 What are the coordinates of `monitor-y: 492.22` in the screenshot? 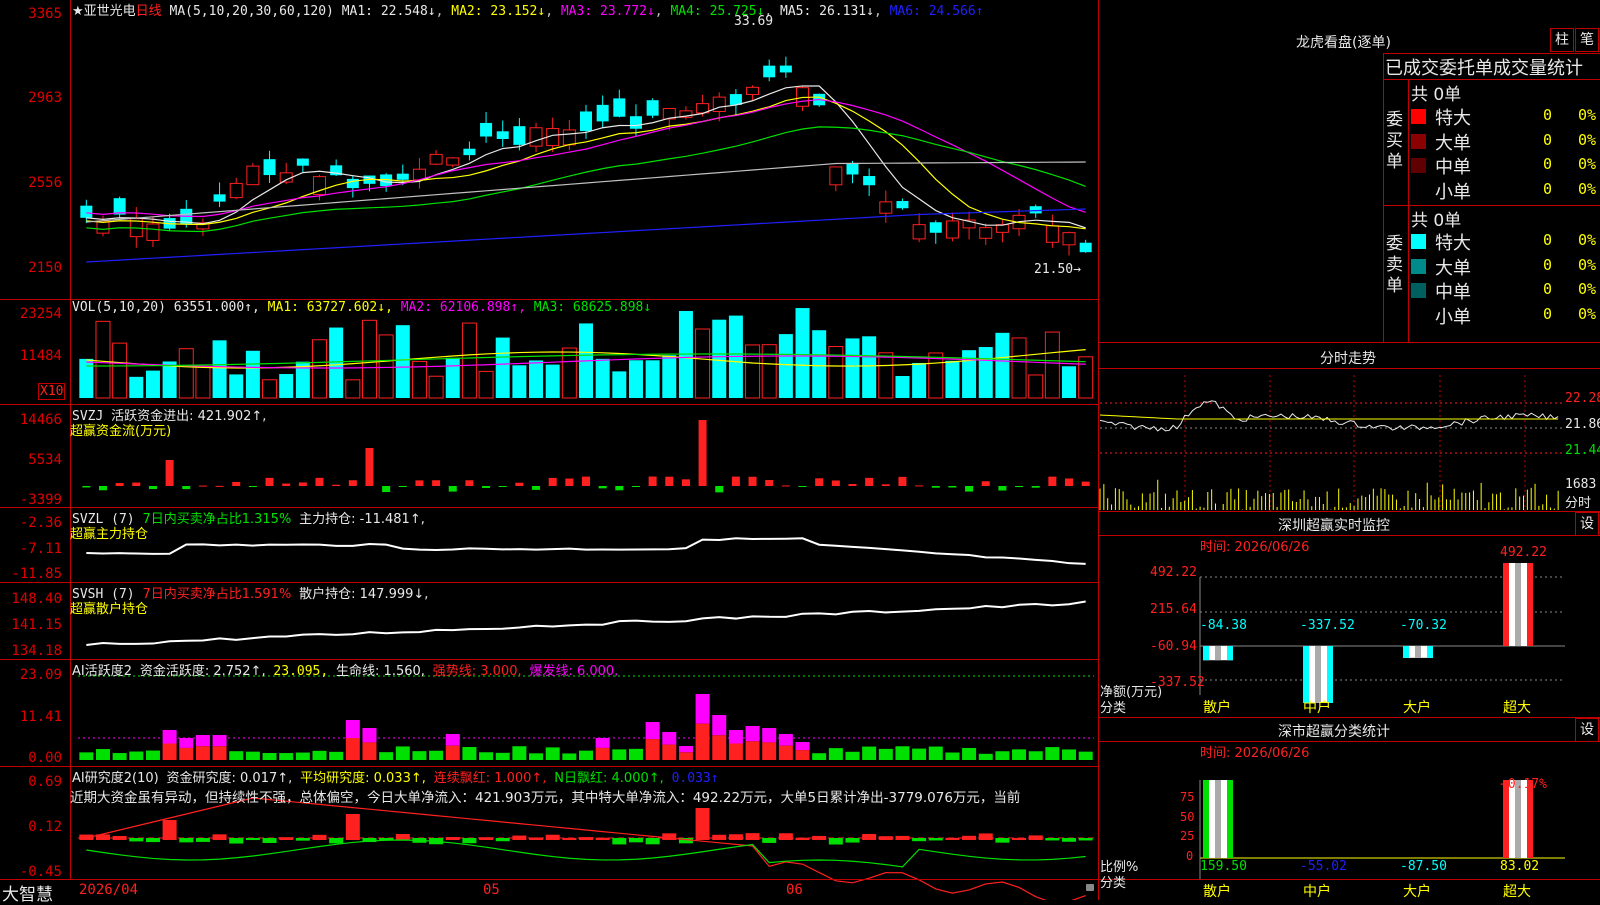 It's located at (1173, 572).